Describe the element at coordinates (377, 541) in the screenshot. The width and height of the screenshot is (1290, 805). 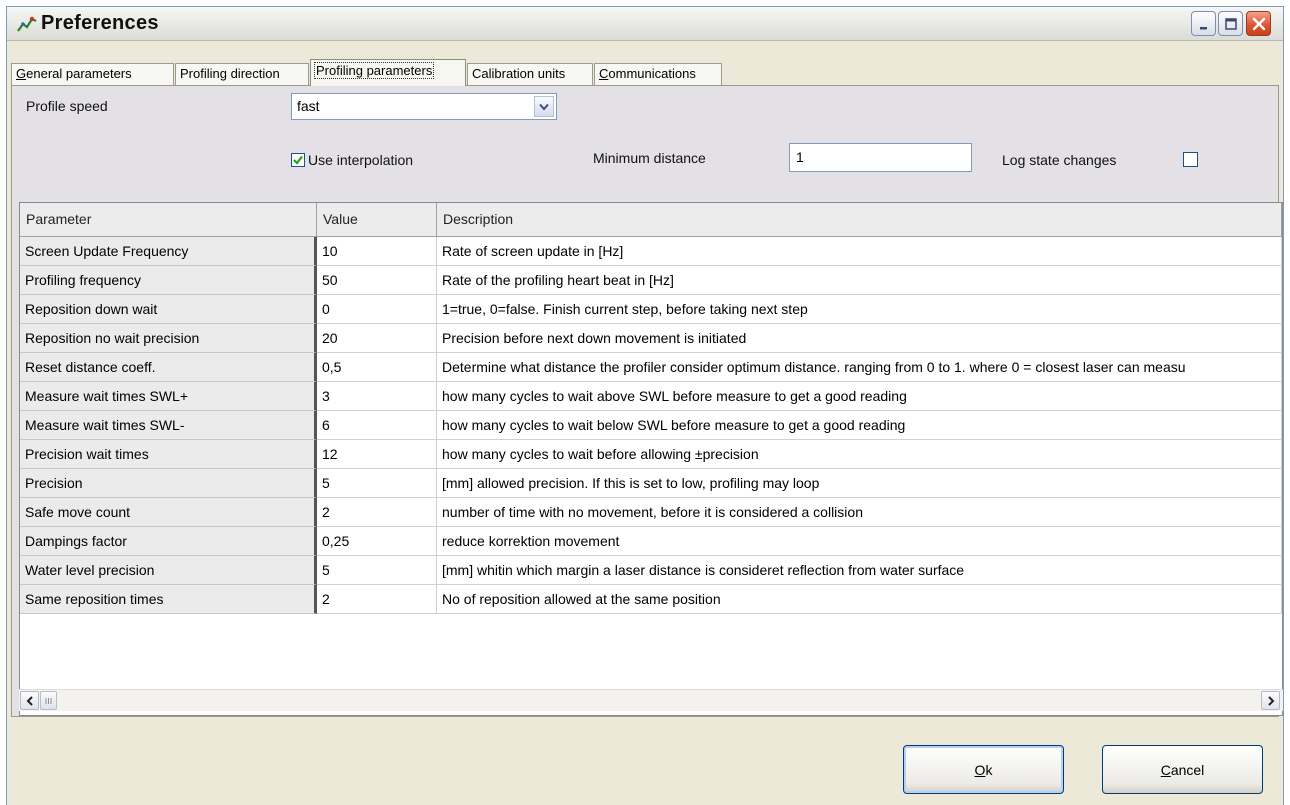
I see `value-cell: 0,25` at that location.